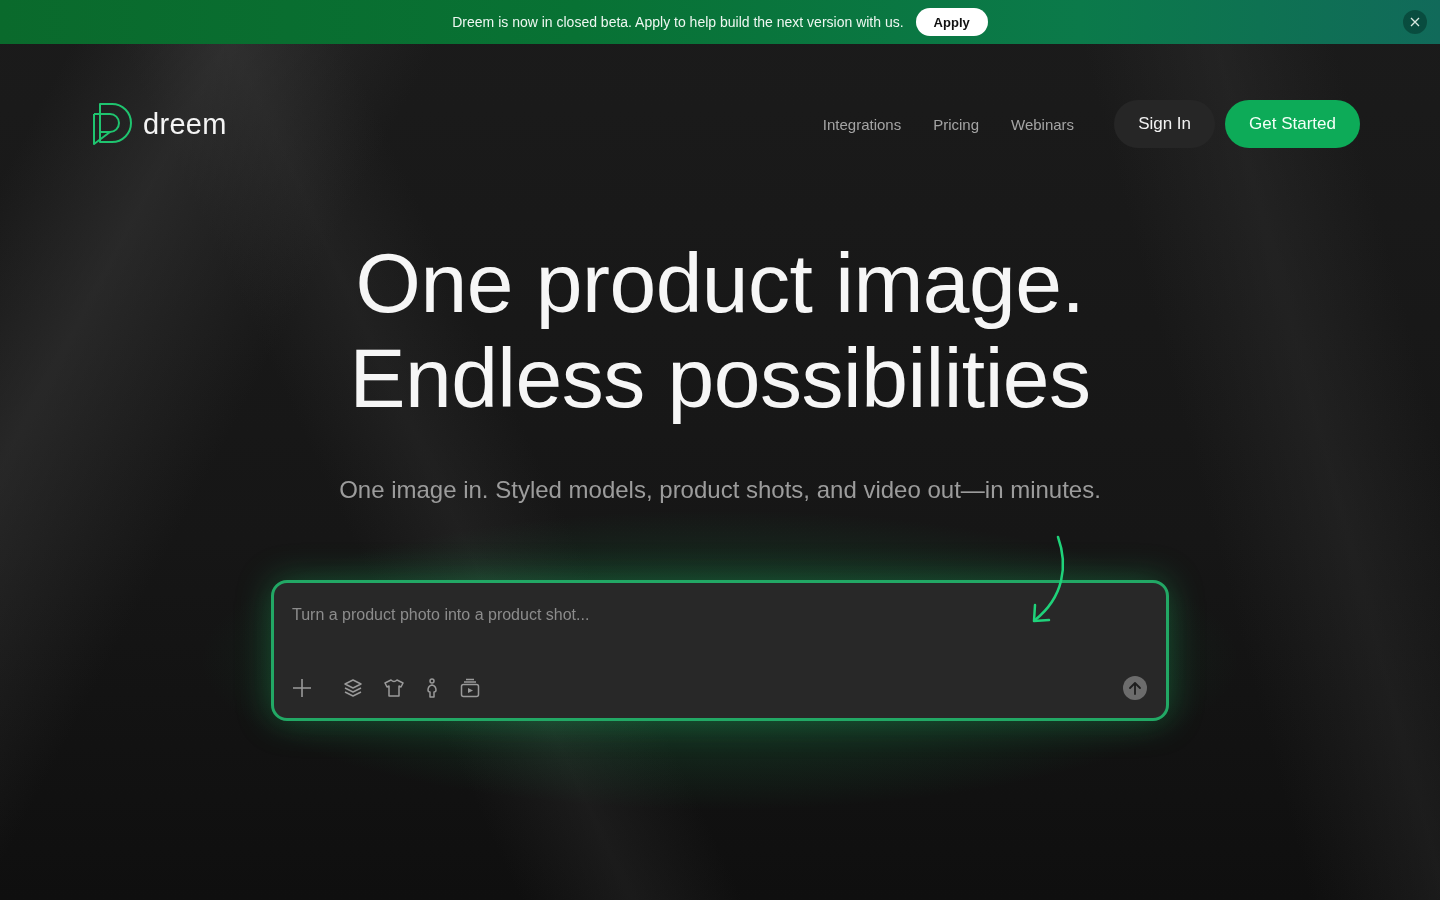 The width and height of the screenshot is (1440, 900). I want to click on layers-icon, so click(353, 688).